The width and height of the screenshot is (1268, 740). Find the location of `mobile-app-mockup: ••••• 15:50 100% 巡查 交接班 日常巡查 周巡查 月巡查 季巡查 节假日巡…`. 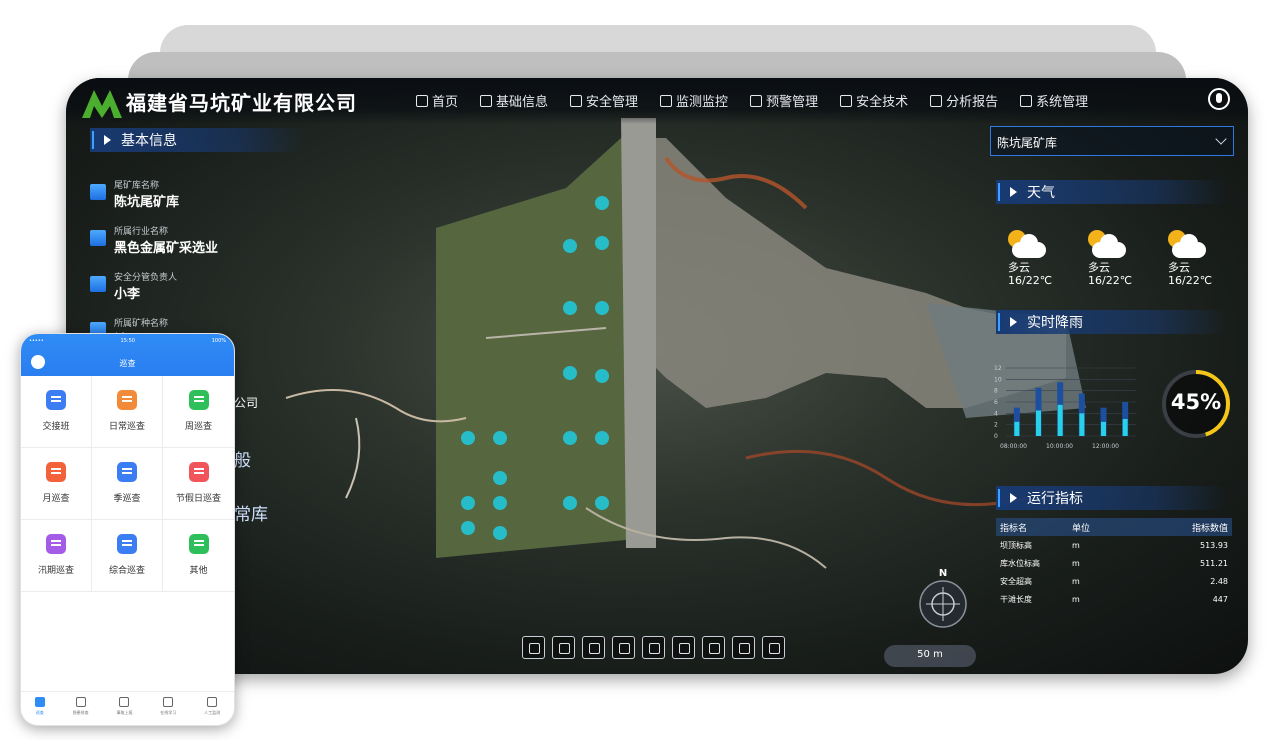

mobile-app-mockup: ••••• 15:50 100% 巡查 交接班 日常巡查 周巡查 月巡查 季巡查 节假日巡… is located at coordinates (127, 529).